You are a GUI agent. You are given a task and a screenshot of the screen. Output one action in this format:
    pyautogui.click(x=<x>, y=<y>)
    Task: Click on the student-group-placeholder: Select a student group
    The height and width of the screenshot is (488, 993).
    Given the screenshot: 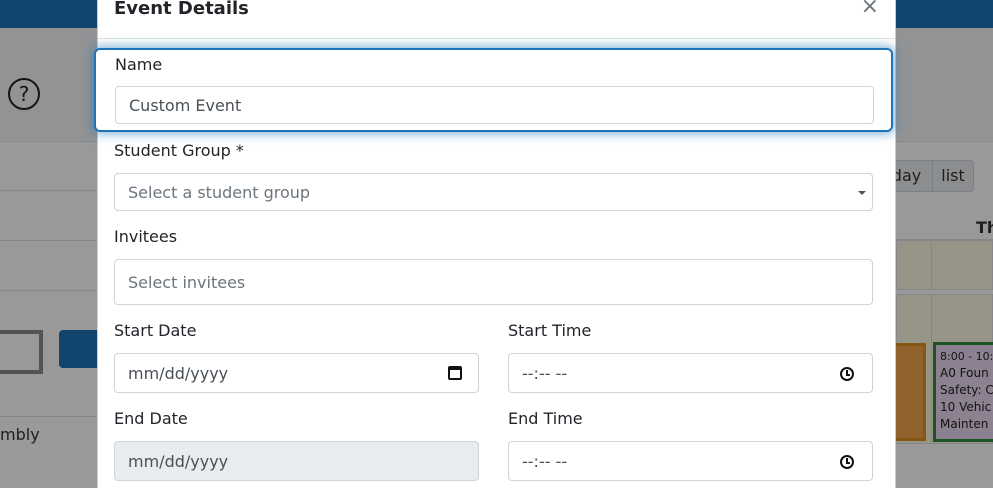 What is the action you would take?
    pyautogui.click(x=219, y=192)
    